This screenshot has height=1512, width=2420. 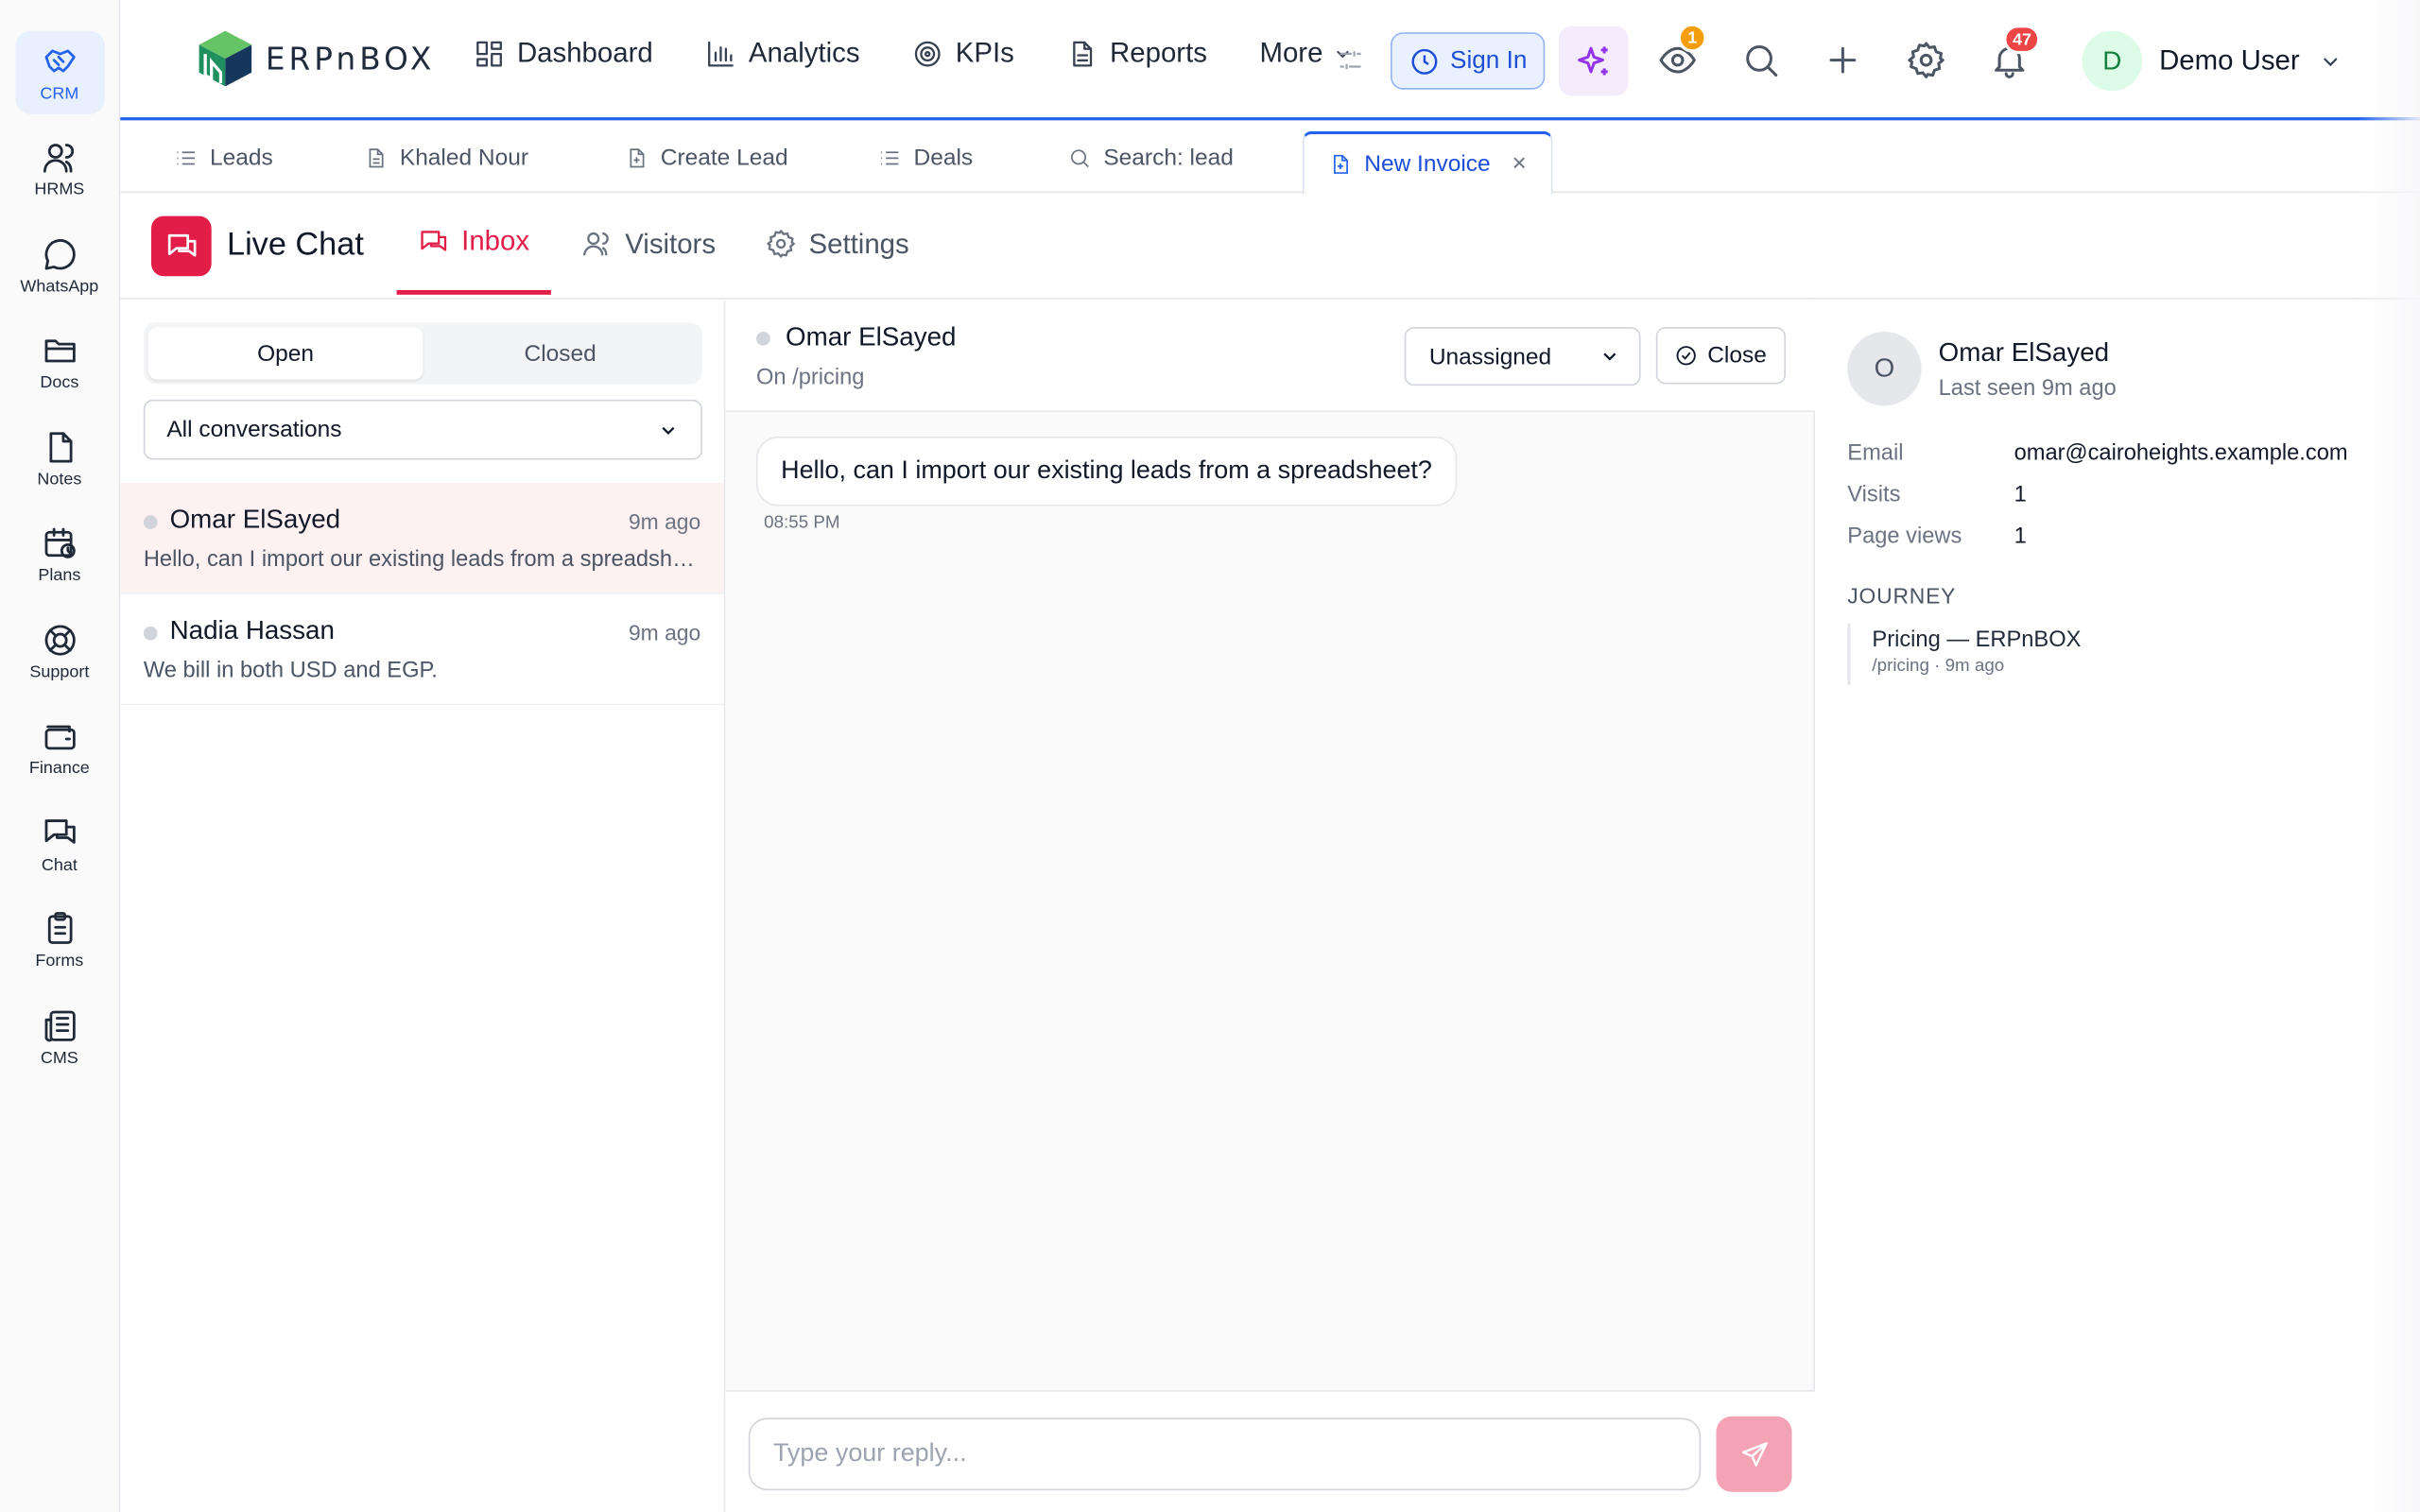 I want to click on conversation-filter-select: All conversations, so click(x=423, y=429).